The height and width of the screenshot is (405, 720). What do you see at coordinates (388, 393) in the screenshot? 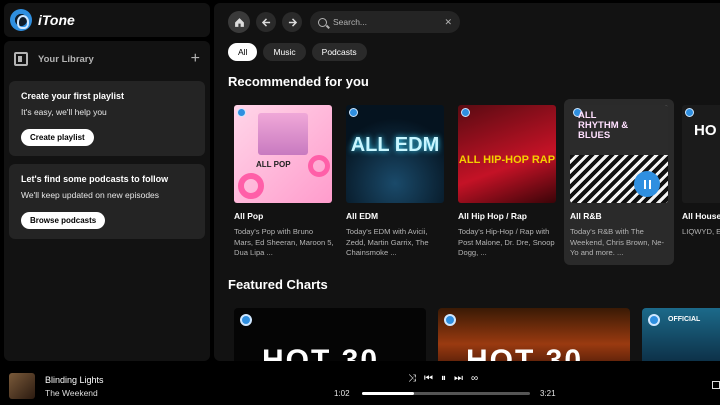
I see `progress-fill` at bounding box center [388, 393].